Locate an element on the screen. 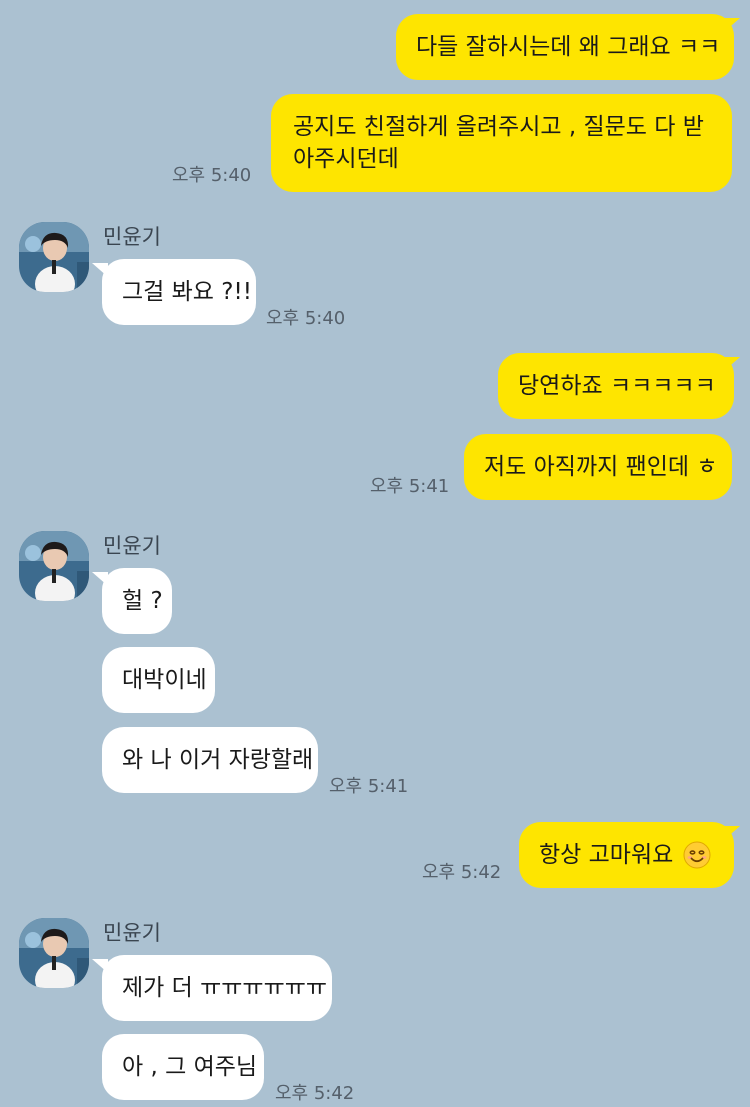 The image size is (750, 1107). message-text: 대박이네 is located at coordinates (164, 680).